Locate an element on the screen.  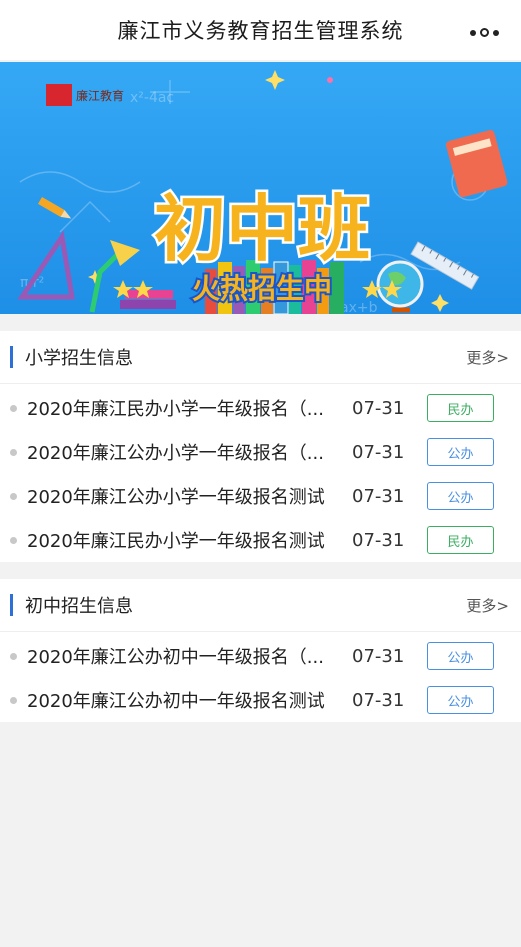
list-item: 2020年廉江公办小学一年级报名测试 07-31 公办 is located at coordinates (260, 496).